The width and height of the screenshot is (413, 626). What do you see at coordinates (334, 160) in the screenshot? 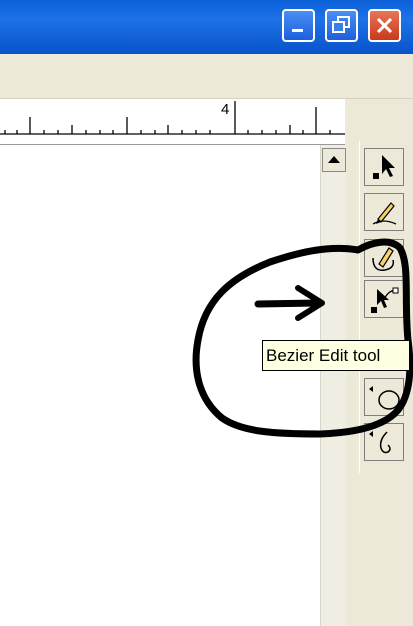
I see `scroll-up-button` at bounding box center [334, 160].